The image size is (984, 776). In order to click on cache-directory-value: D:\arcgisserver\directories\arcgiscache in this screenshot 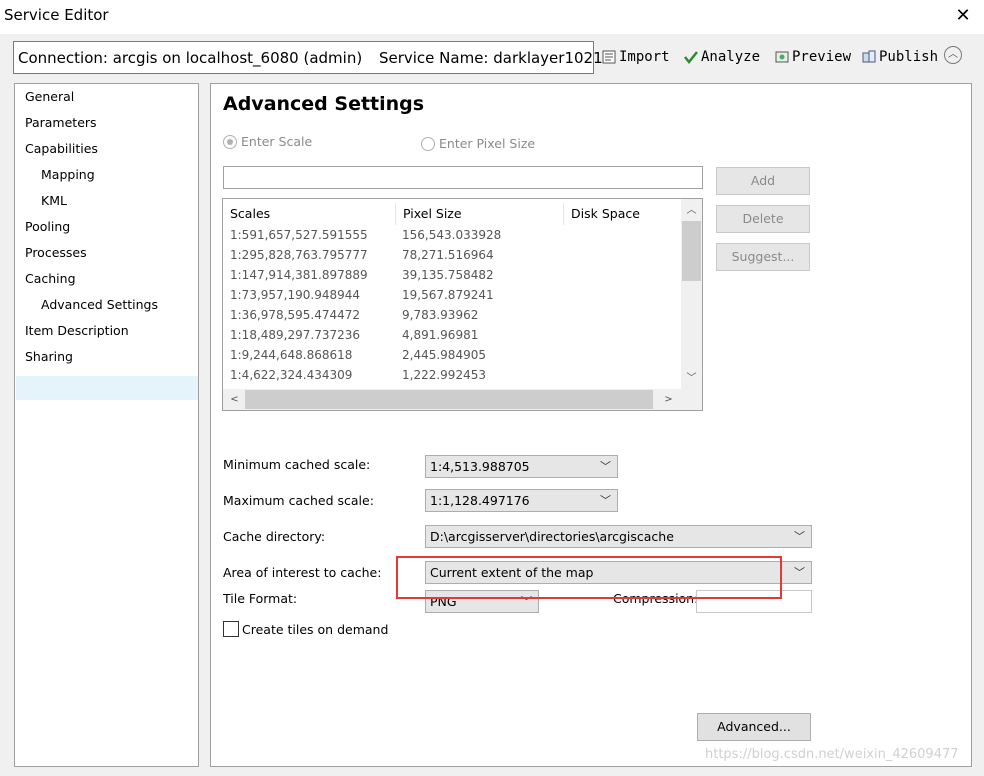, I will do `click(552, 536)`.